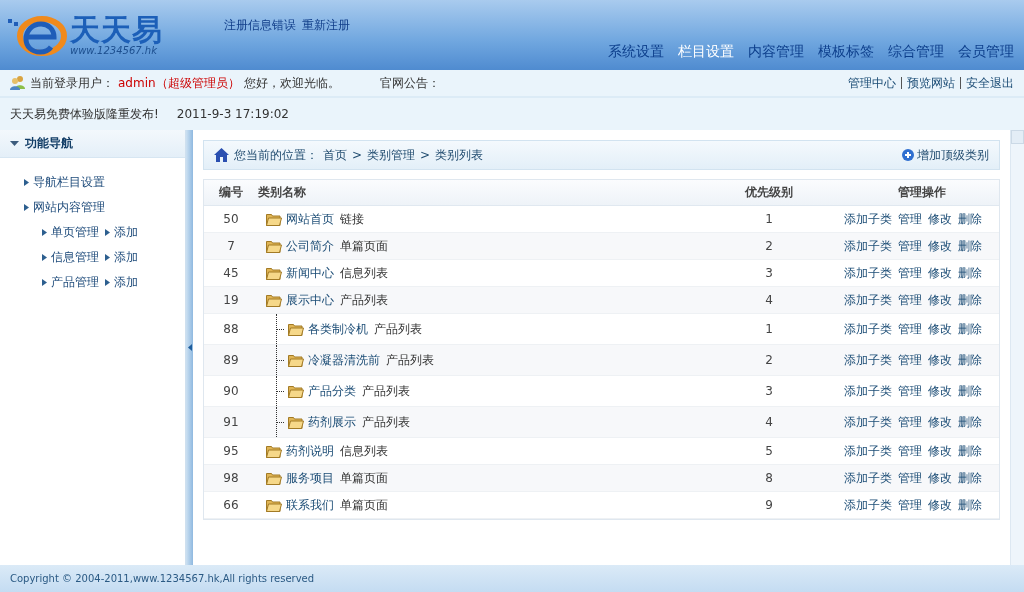  I want to click on category-name: 服务项目, so click(310, 478).